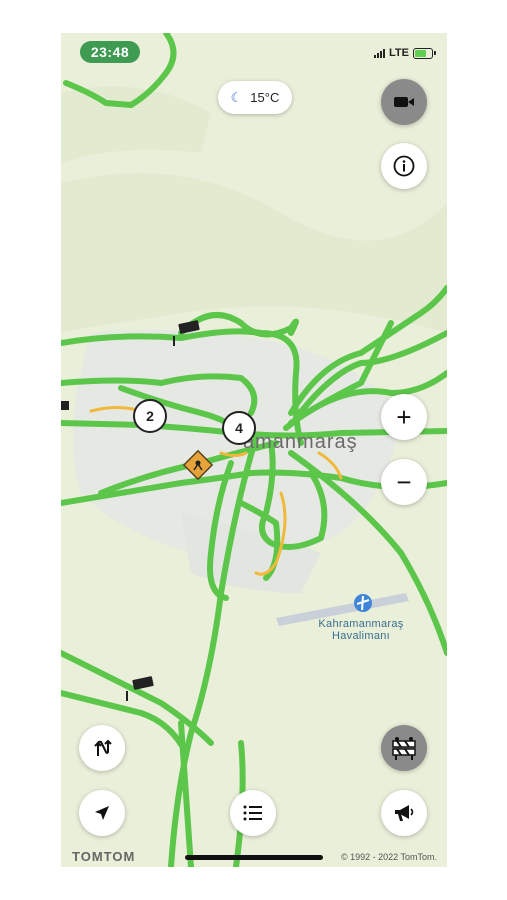 This screenshot has width=507, height=900. Describe the element at coordinates (239, 428) in the screenshot. I see `cluster-pin: 4` at that location.